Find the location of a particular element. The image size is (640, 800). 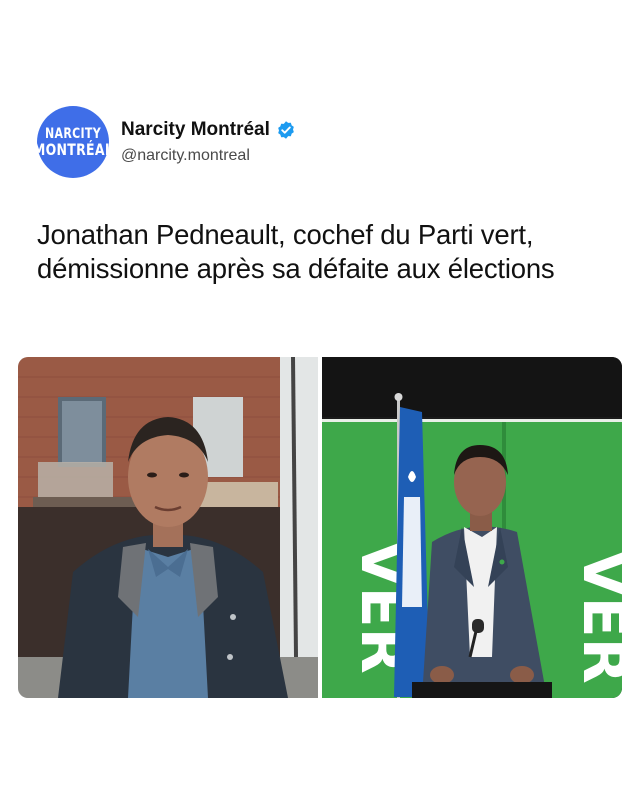

name-row: Narcity Montréal is located at coordinates (208, 130).